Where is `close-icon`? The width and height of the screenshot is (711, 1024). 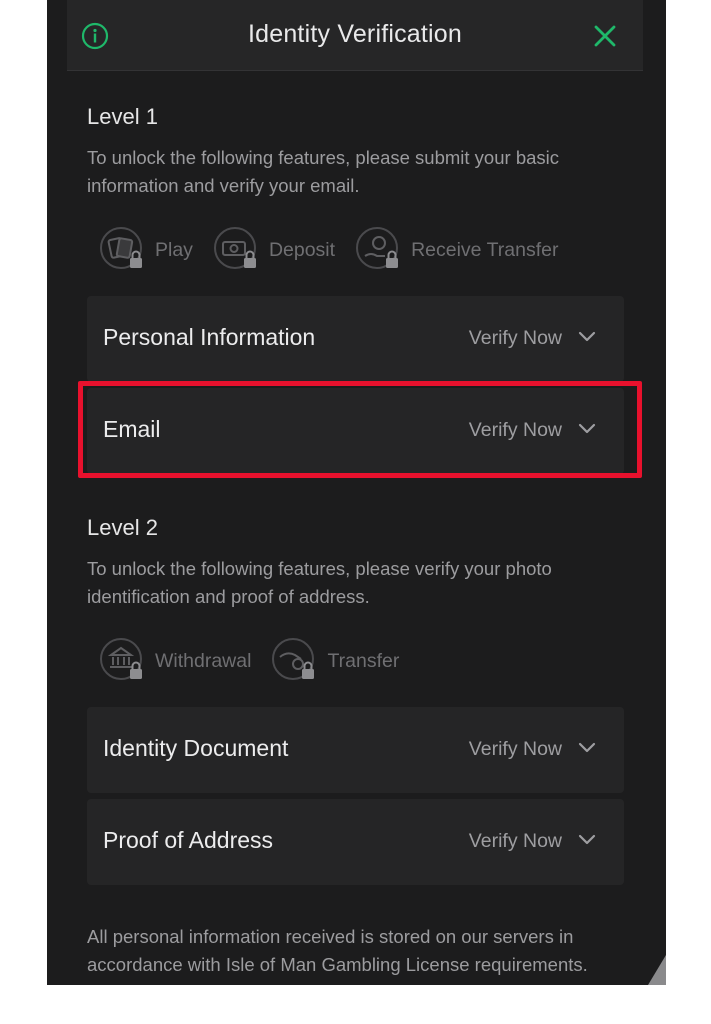 close-icon is located at coordinates (605, 36).